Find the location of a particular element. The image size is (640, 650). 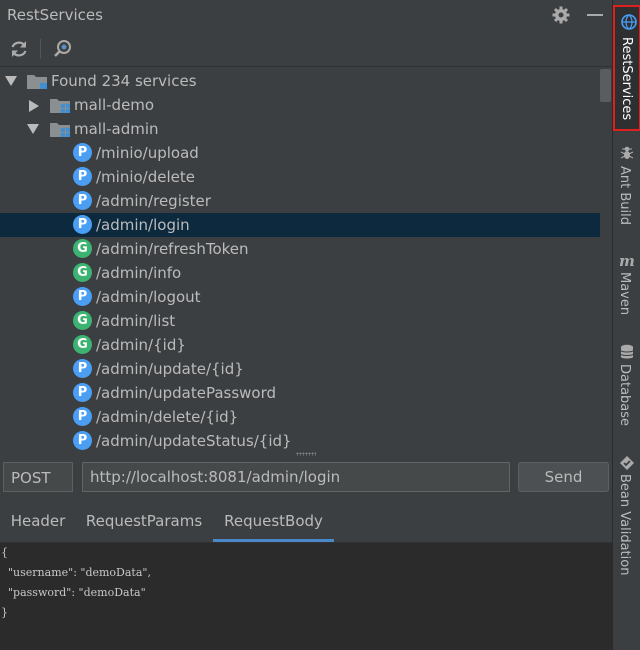

request-tabs: Header RequestParams RequestBody is located at coordinates (306, 523).